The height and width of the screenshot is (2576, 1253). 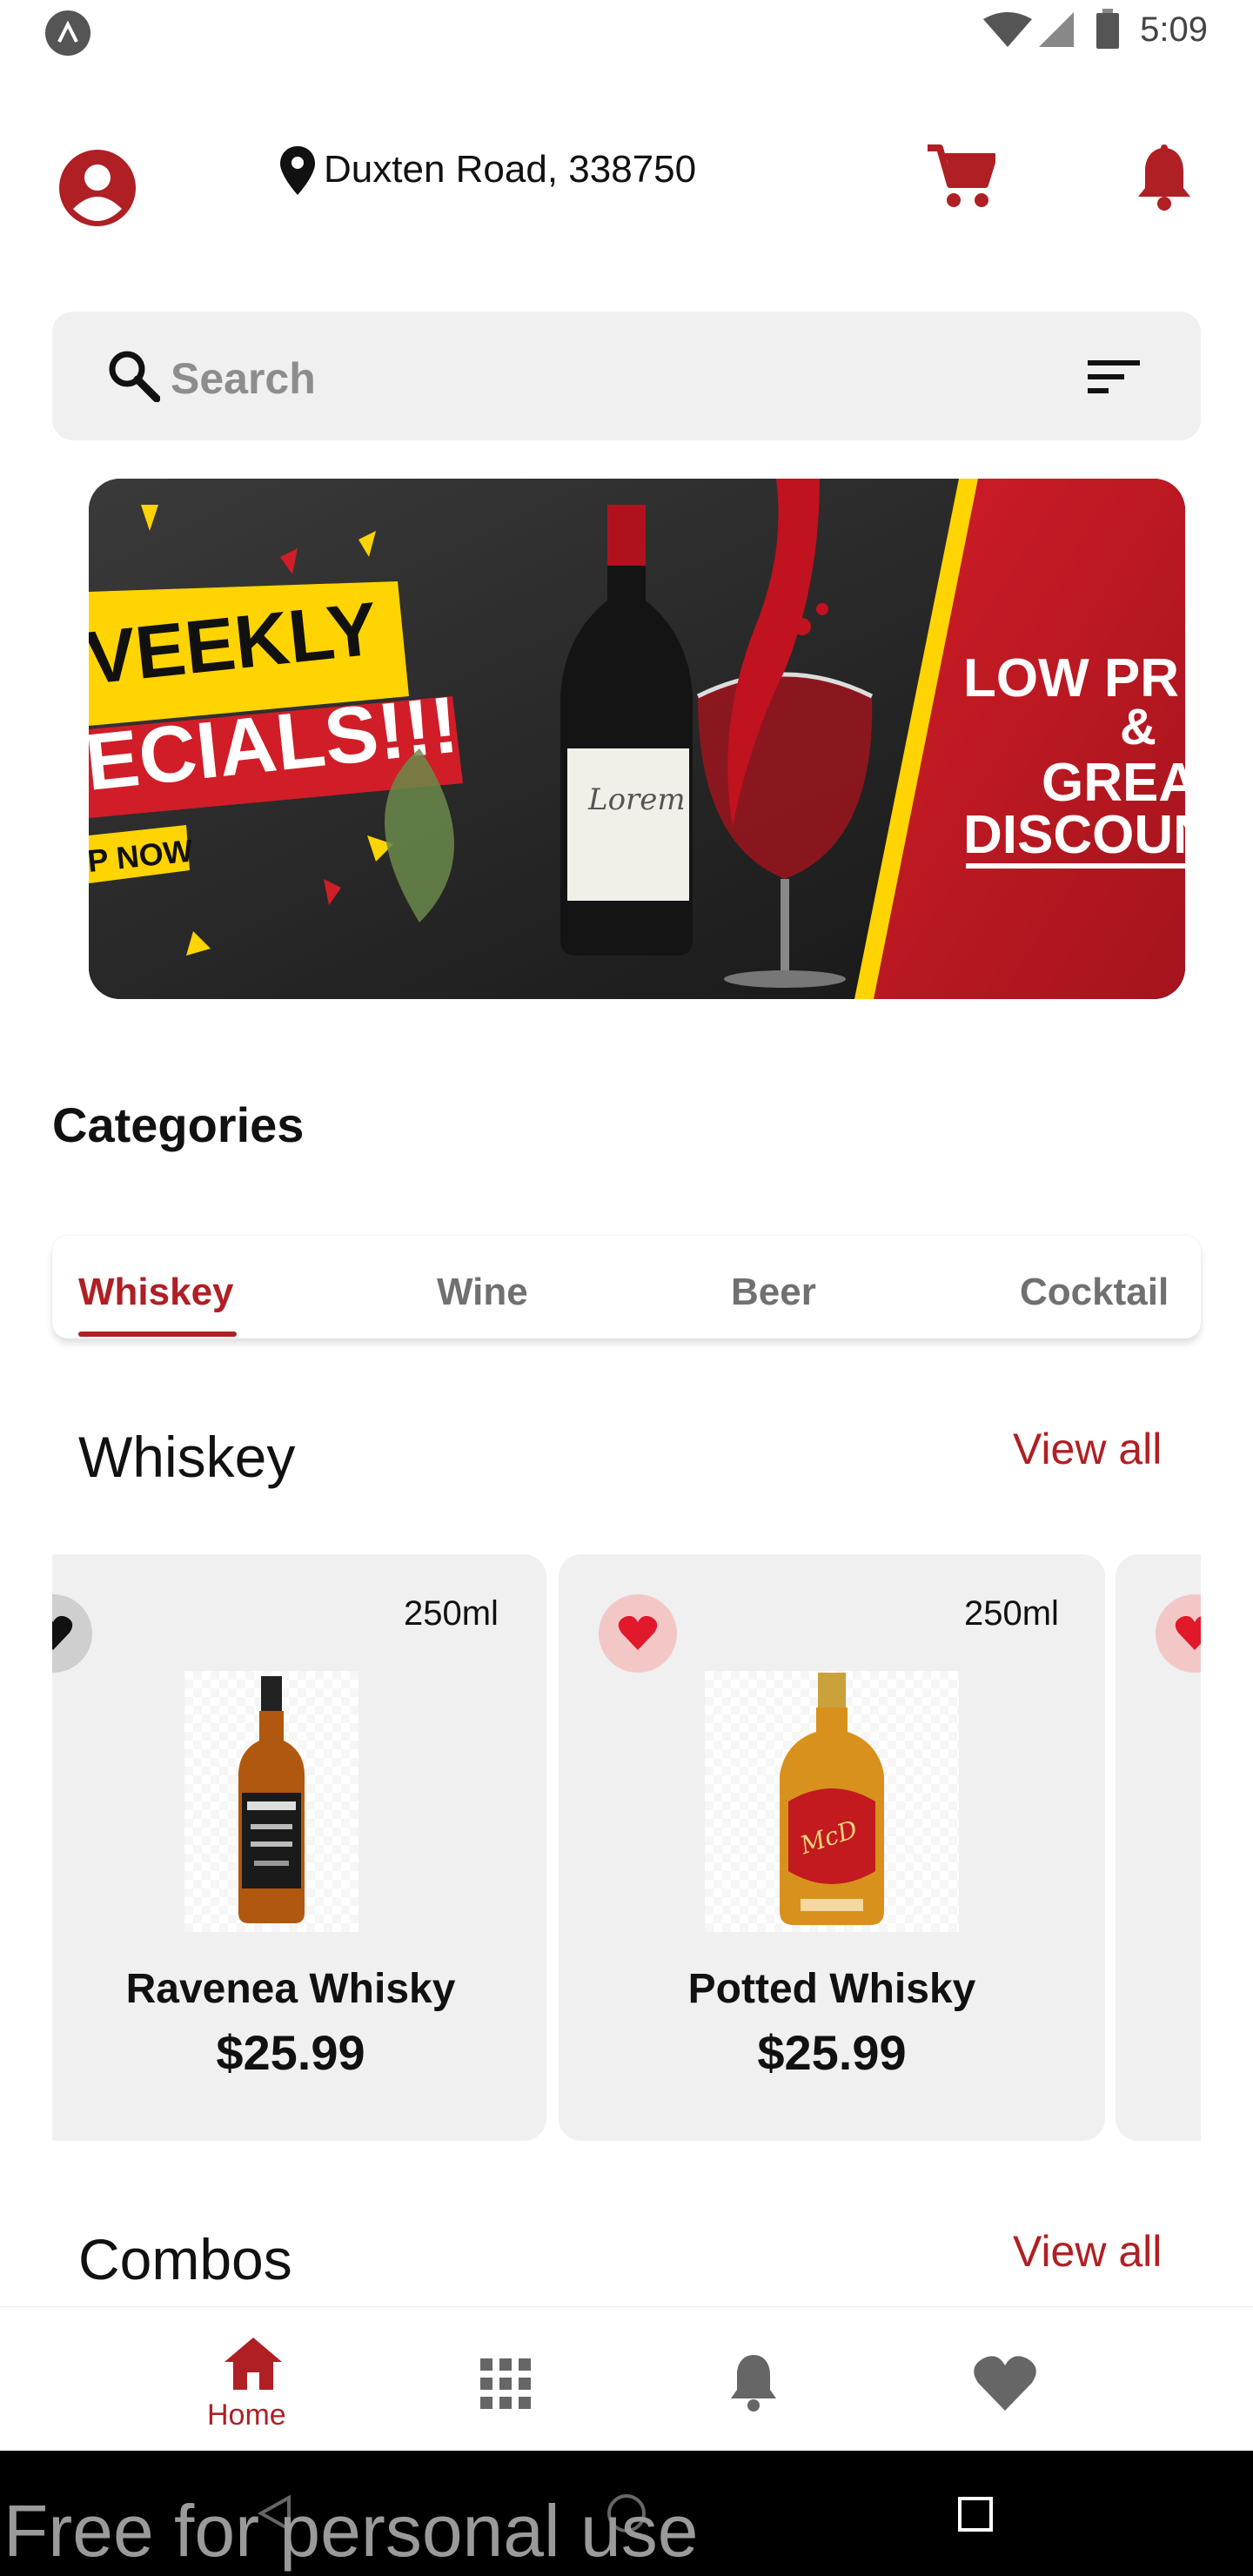 What do you see at coordinates (505, 2383) in the screenshot?
I see `categories-grid-icon` at bounding box center [505, 2383].